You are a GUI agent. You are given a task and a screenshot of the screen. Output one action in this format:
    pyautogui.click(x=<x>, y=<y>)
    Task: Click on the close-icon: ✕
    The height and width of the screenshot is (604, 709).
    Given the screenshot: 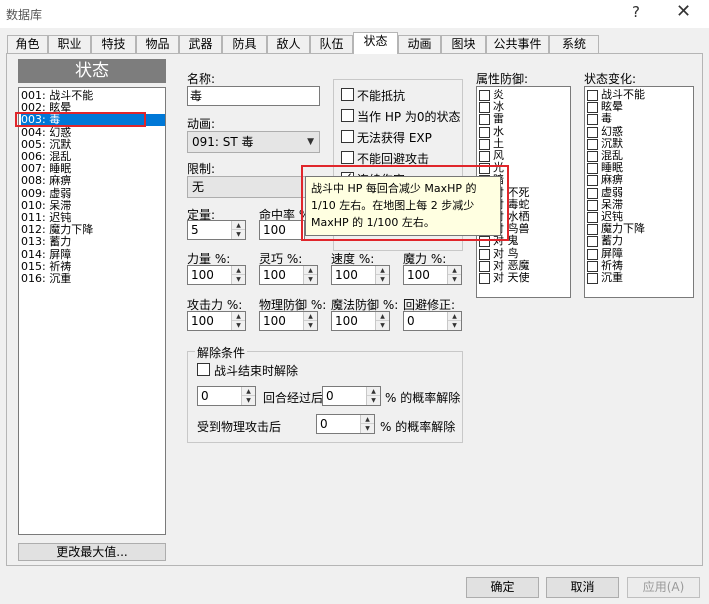 What is the action you would take?
    pyautogui.click(x=683, y=11)
    